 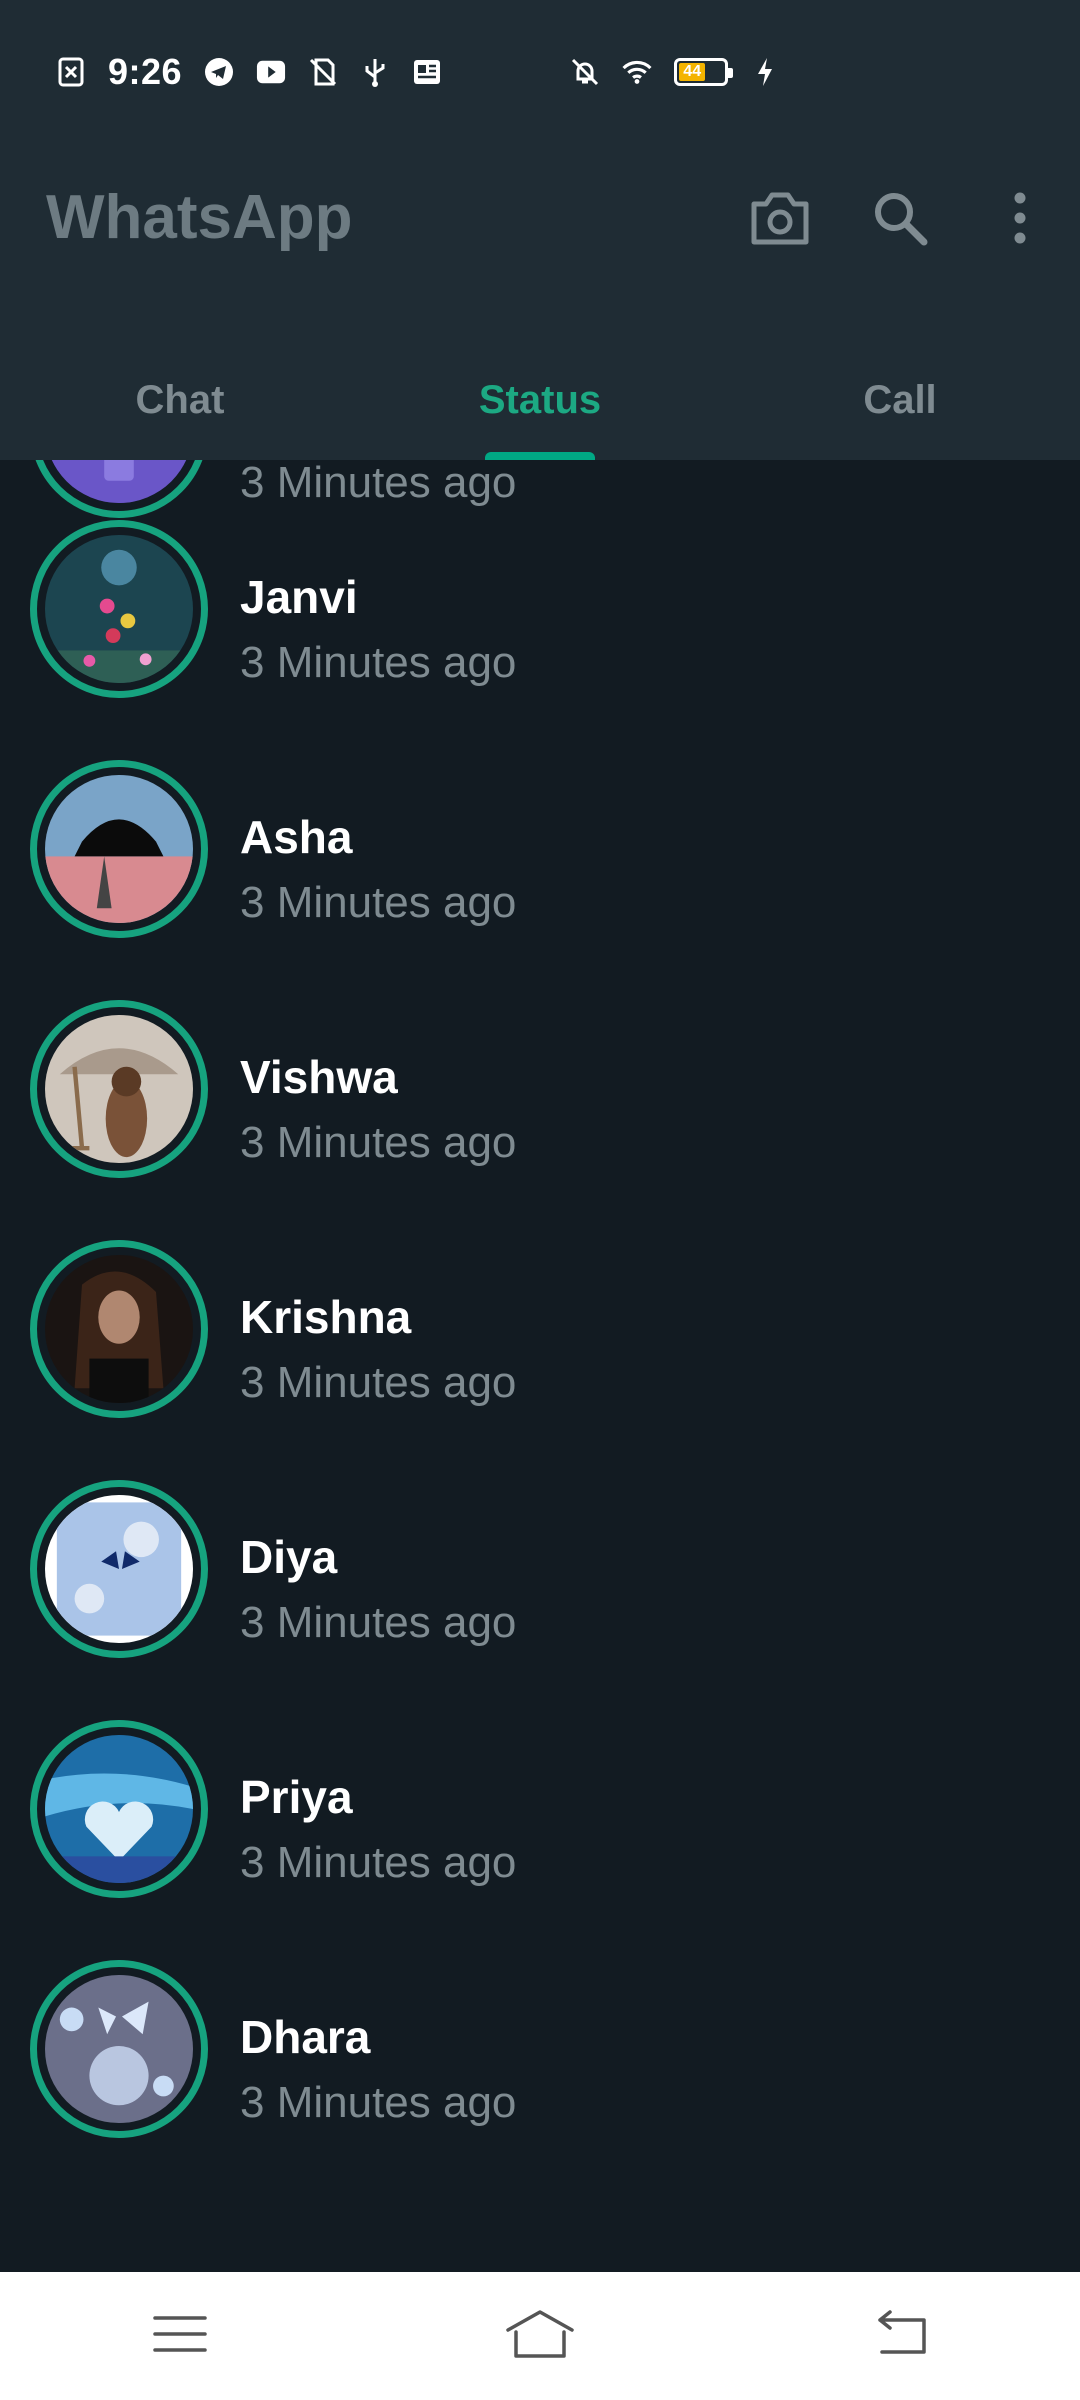 I want to click on tab-status-label: Status, so click(x=540, y=399).